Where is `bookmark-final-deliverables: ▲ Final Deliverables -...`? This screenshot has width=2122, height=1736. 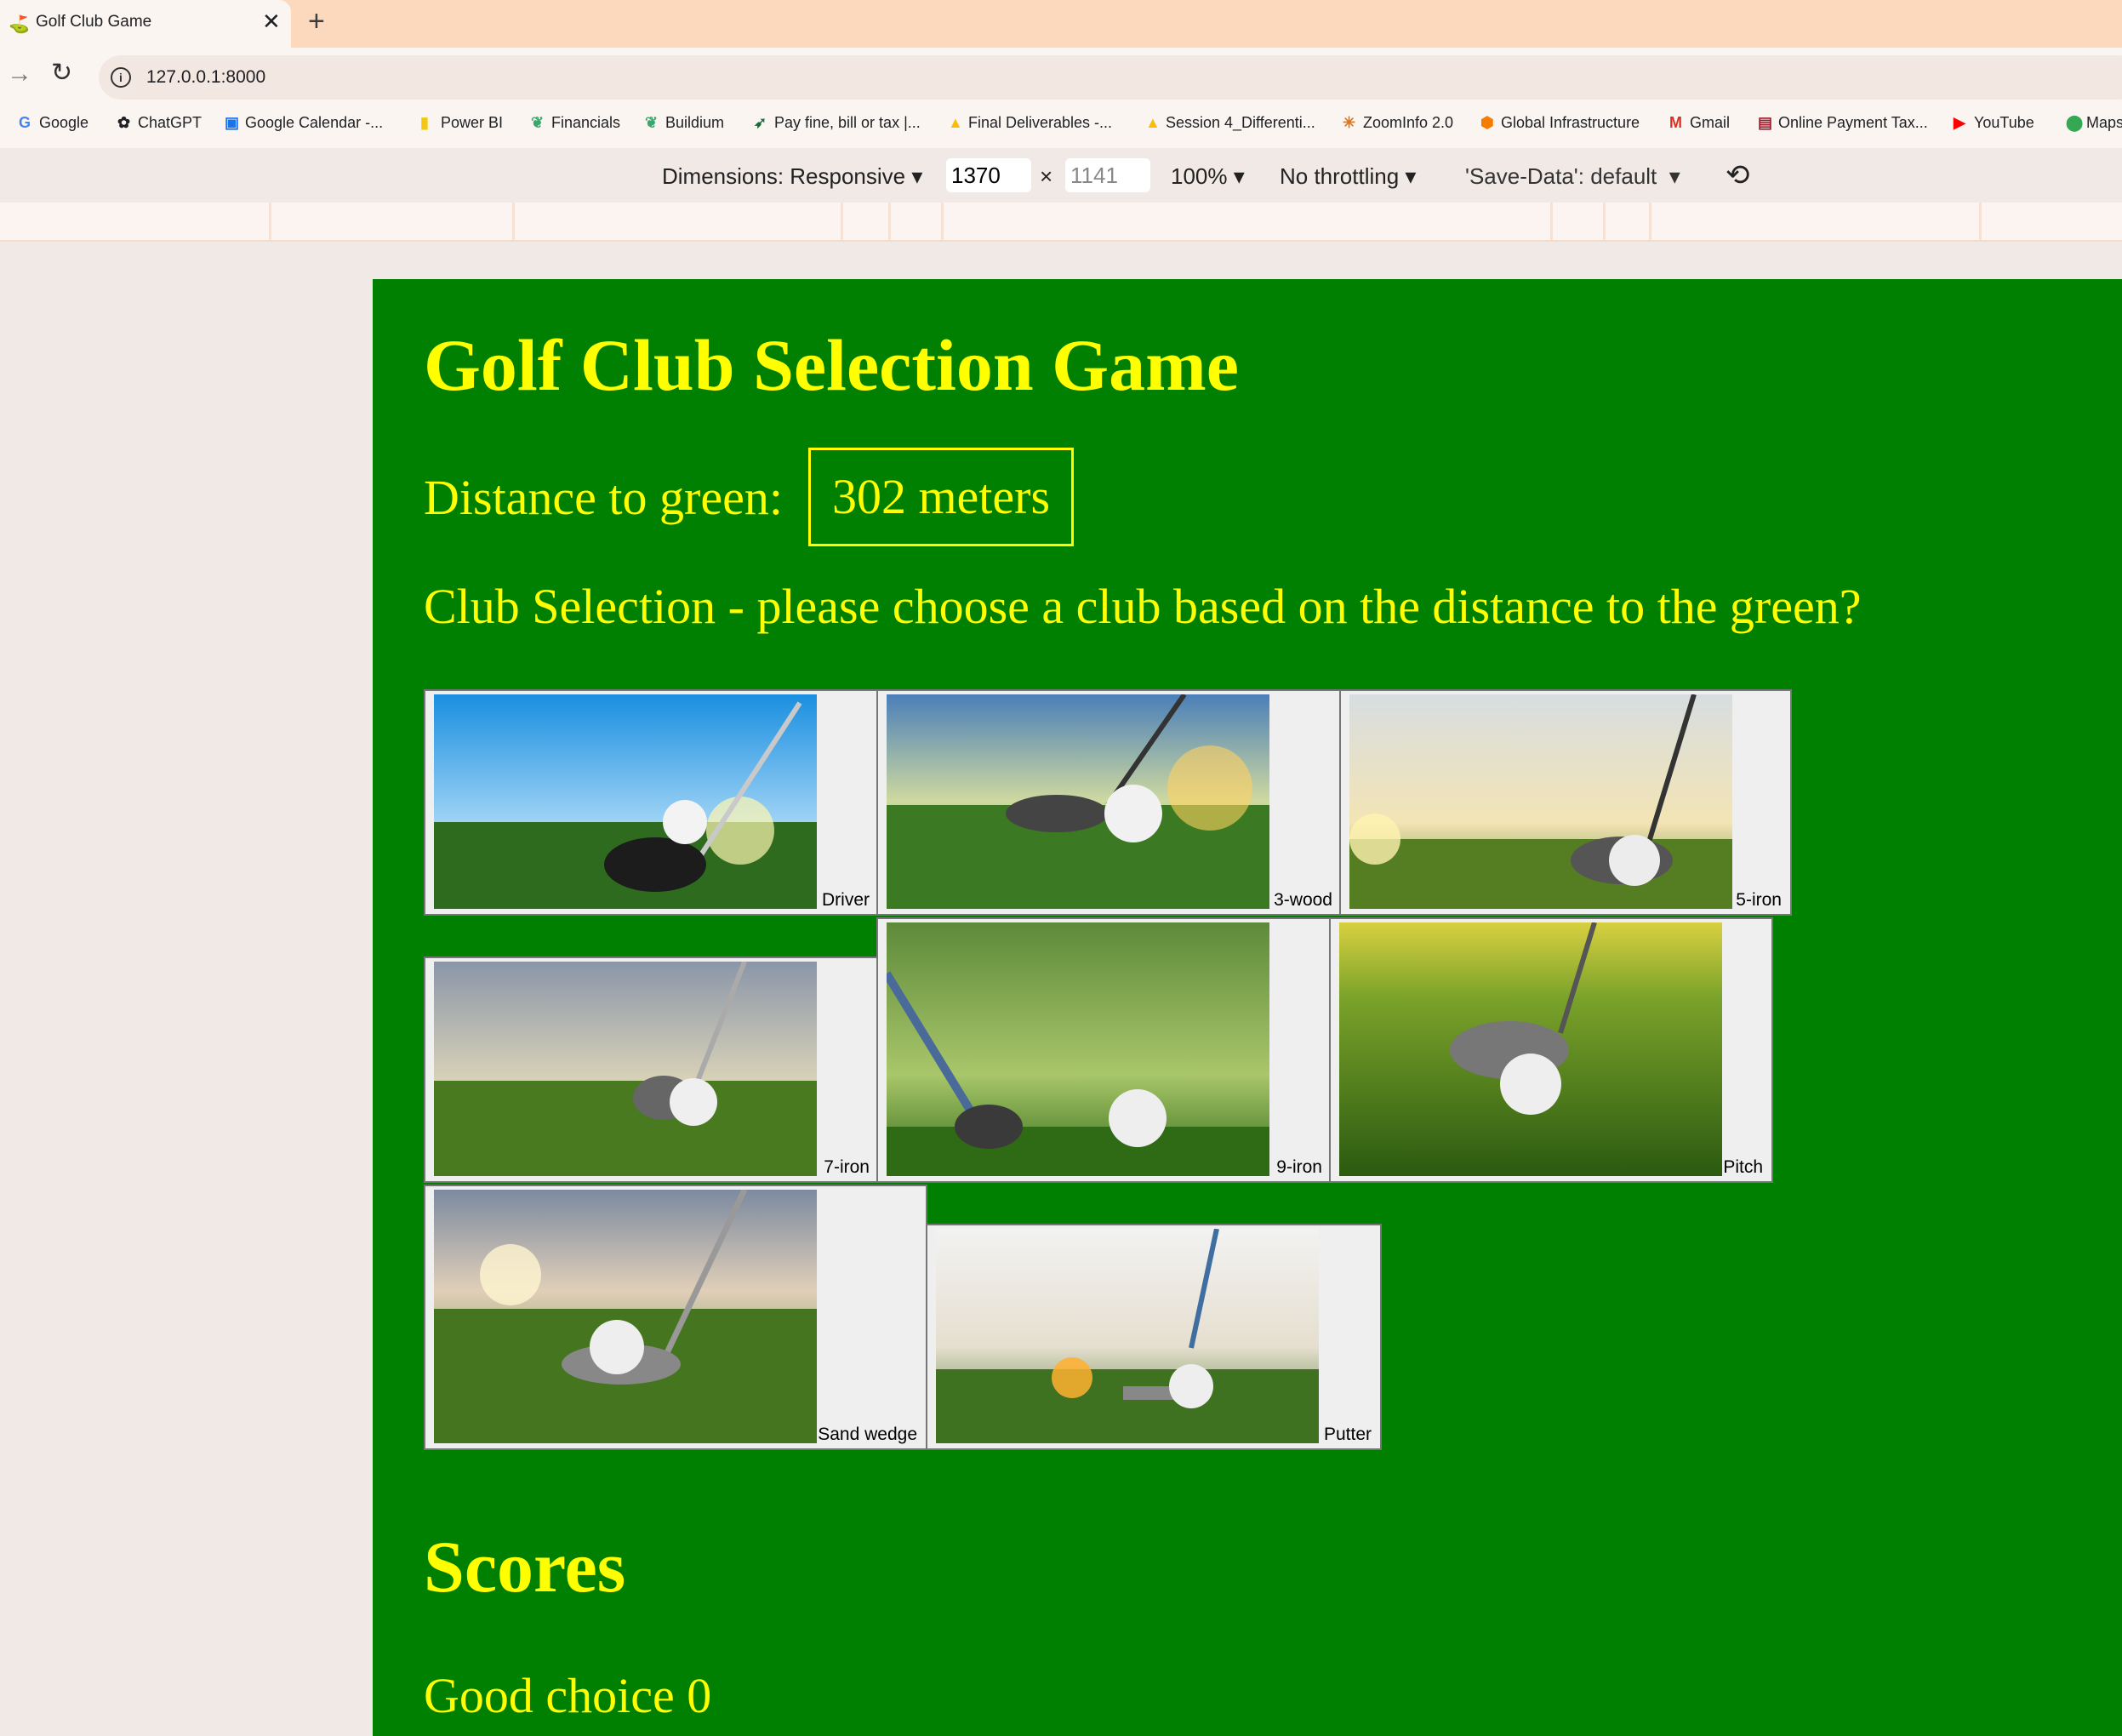
bookmark-final-deliverables: ▲ Final Deliverables -... is located at coordinates (1030, 123).